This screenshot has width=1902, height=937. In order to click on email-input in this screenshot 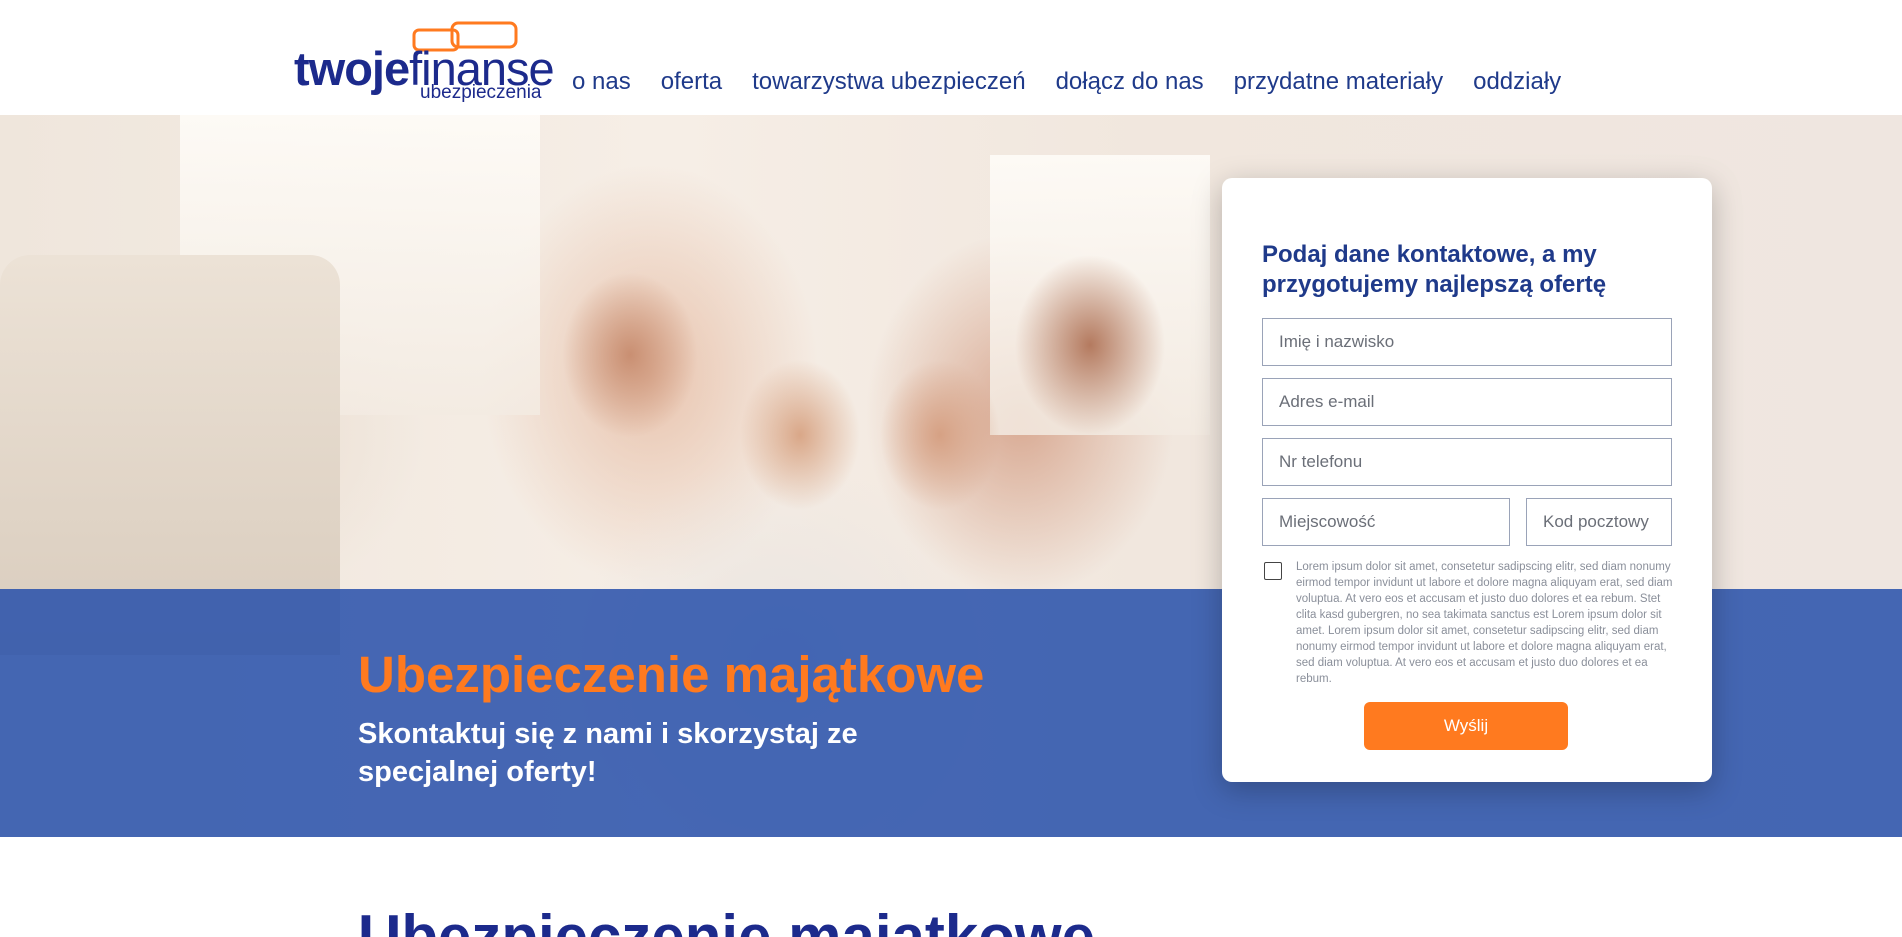, I will do `click(1467, 402)`.